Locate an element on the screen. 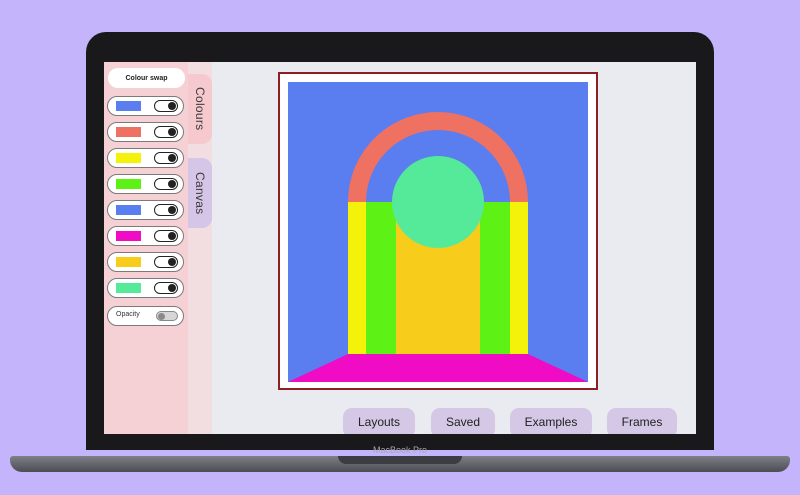 The image size is (800, 495). frames-button-label: Frames is located at coordinates (642, 422).